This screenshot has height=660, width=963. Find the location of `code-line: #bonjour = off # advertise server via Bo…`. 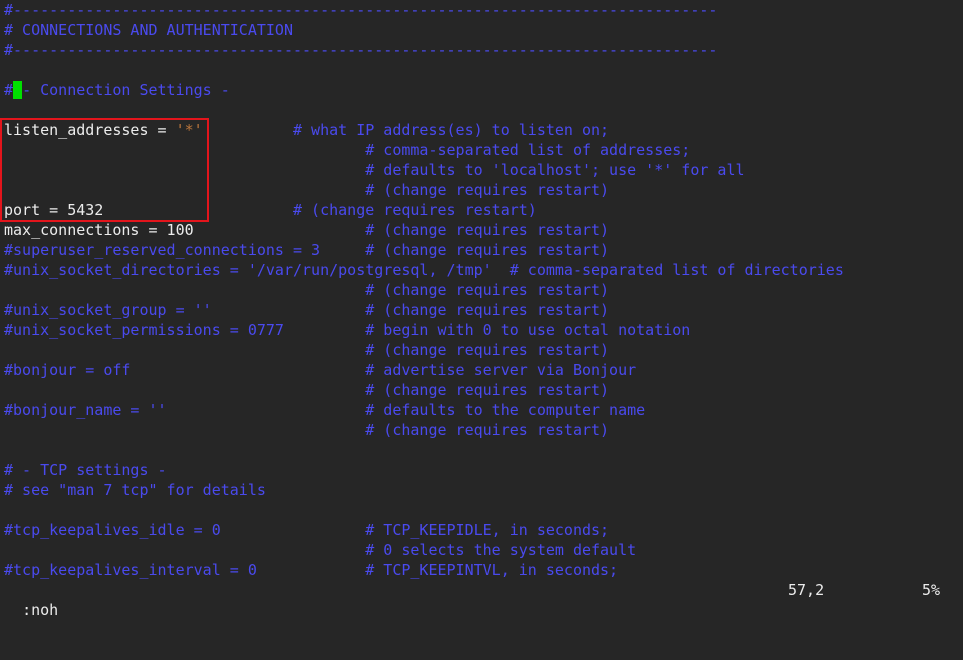

code-line: #bonjour = off # advertise server via Bo… is located at coordinates (424, 370).